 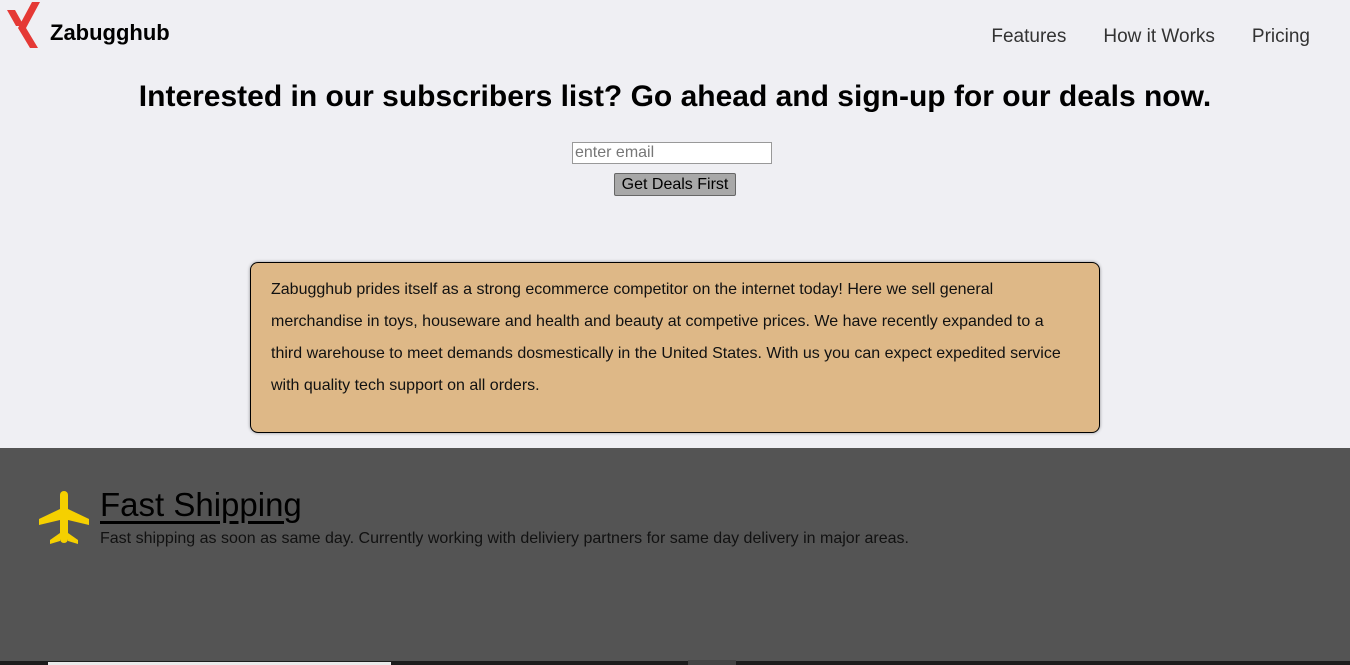 What do you see at coordinates (672, 153) in the screenshot?
I see `email-input` at bounding box center [672, 153].